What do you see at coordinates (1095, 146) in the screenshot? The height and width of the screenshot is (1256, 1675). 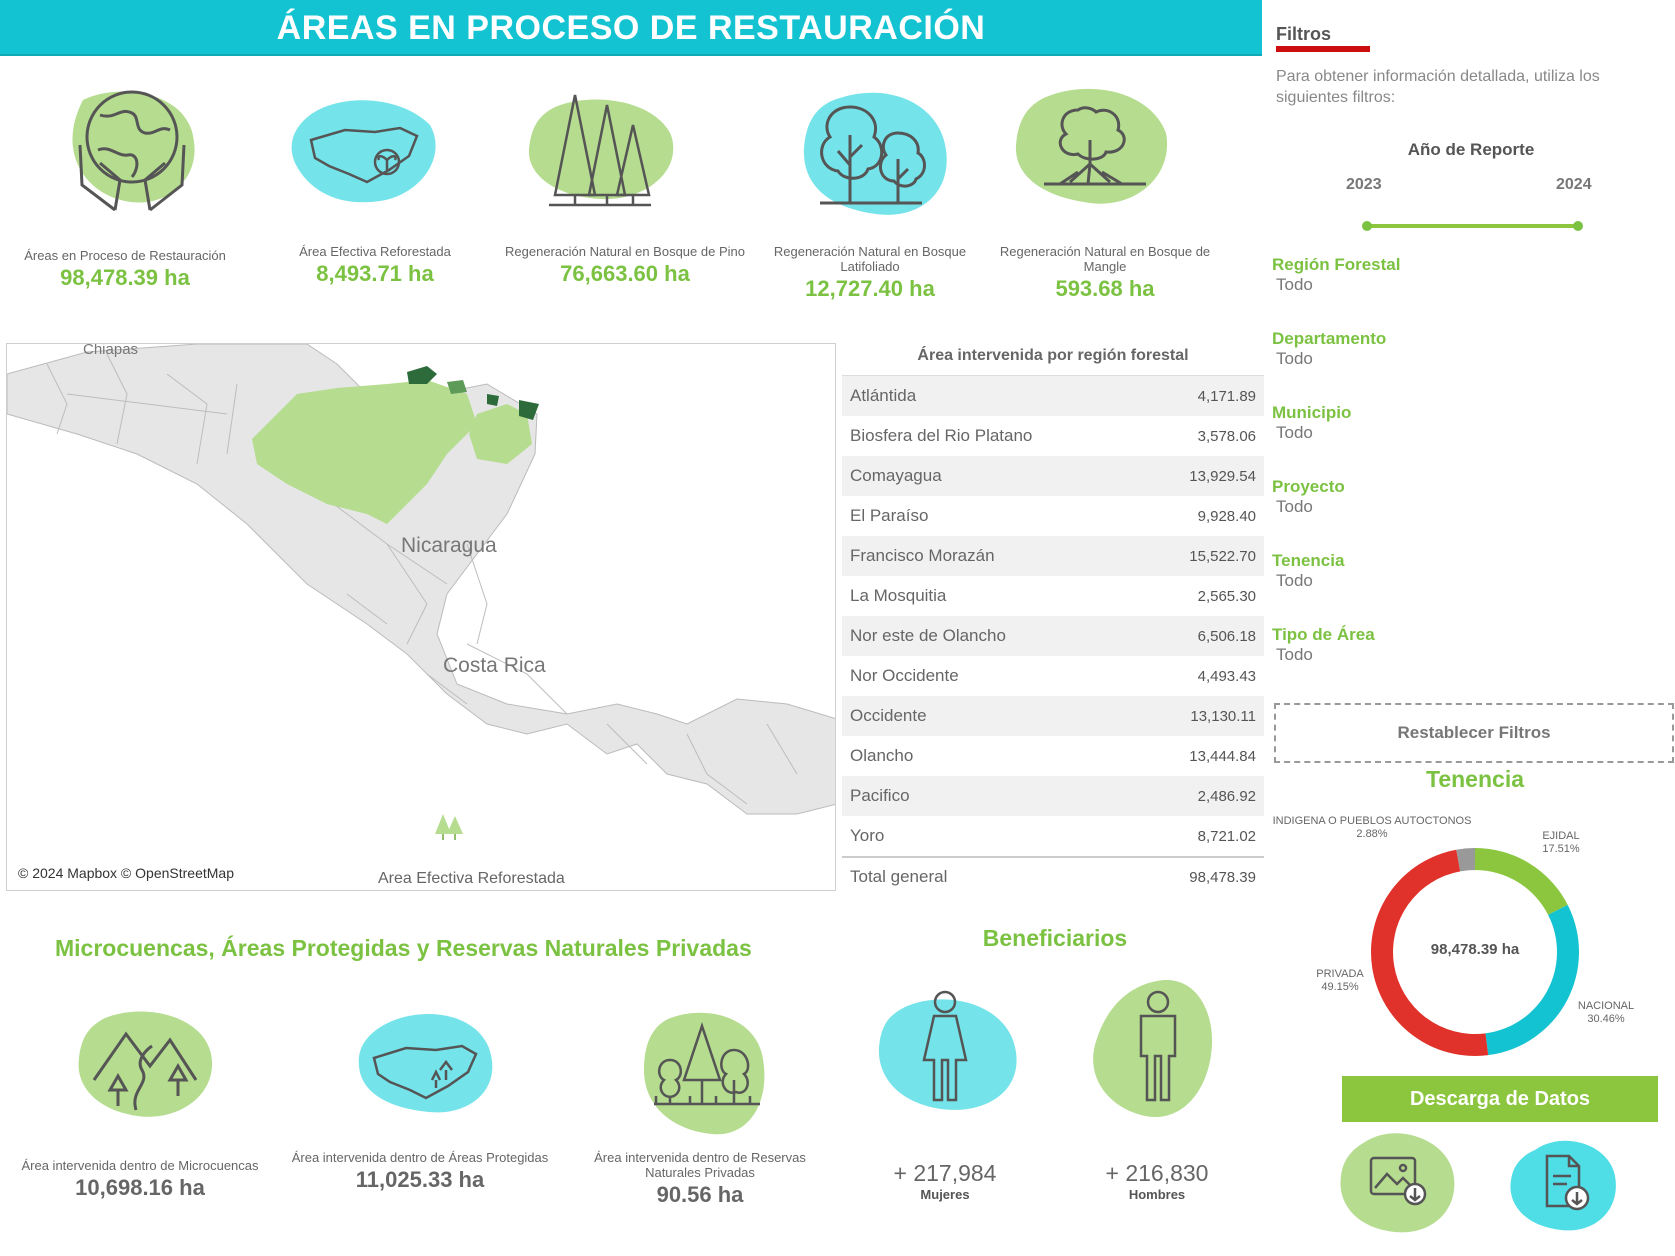 I see `mangrove-tree-icon` at bounding box center [1095, 146].